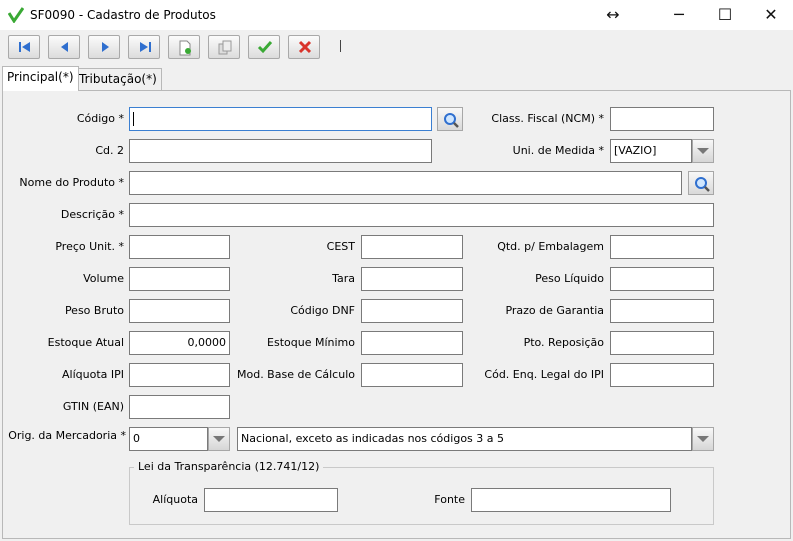 The image size is (793, 541). I want to click on previous-icon, so click(64, 47).